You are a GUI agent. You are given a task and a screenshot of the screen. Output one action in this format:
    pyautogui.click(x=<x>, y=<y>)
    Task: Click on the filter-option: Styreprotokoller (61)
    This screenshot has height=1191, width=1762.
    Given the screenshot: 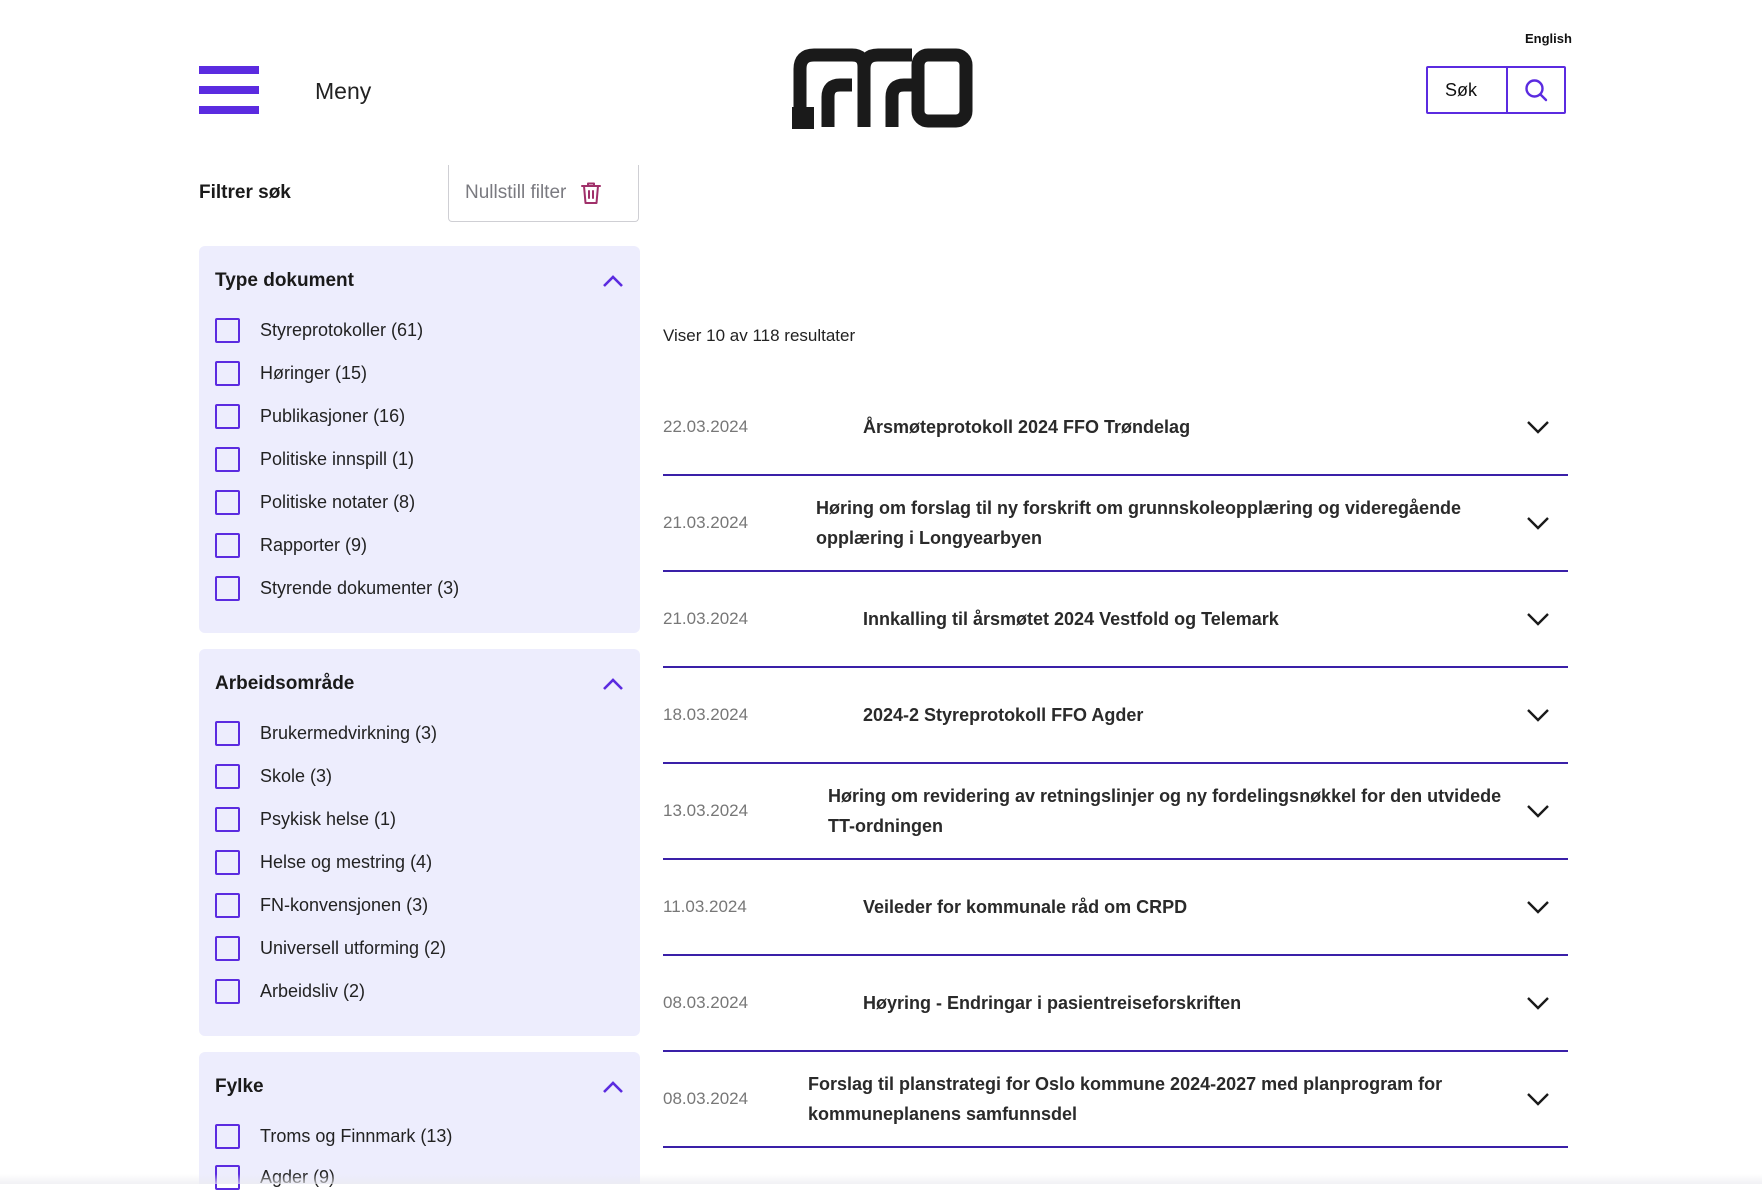 What is the action you would take?
    pyautogui.click(x=319, y=330)
    